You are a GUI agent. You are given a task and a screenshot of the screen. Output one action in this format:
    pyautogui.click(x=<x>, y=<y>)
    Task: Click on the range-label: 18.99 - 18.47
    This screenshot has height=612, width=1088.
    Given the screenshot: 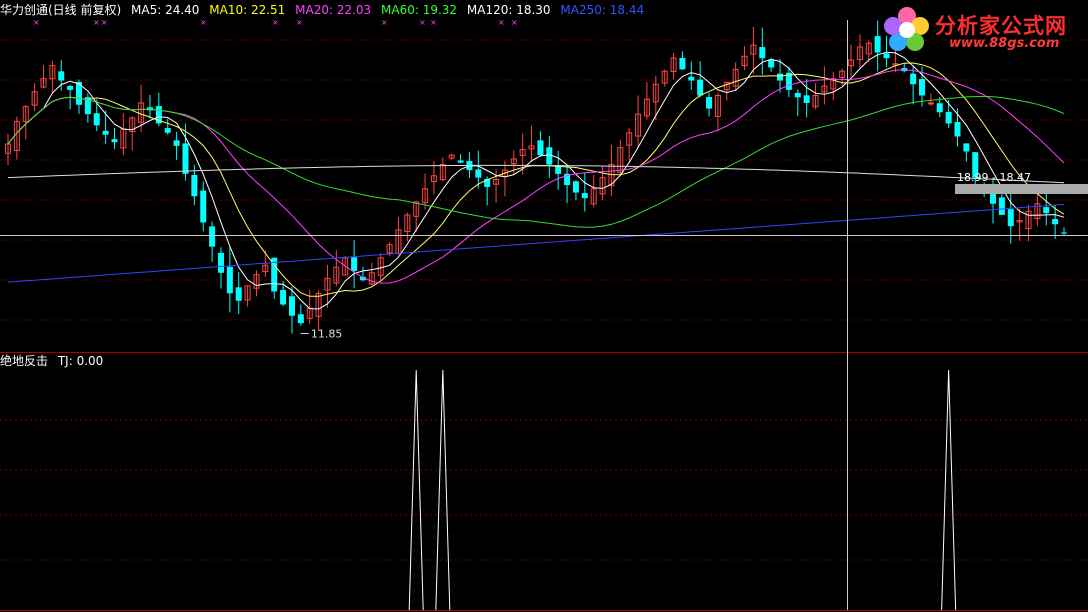 What is the action you would take?
    pyautogui.click(x=994, y=177)
    